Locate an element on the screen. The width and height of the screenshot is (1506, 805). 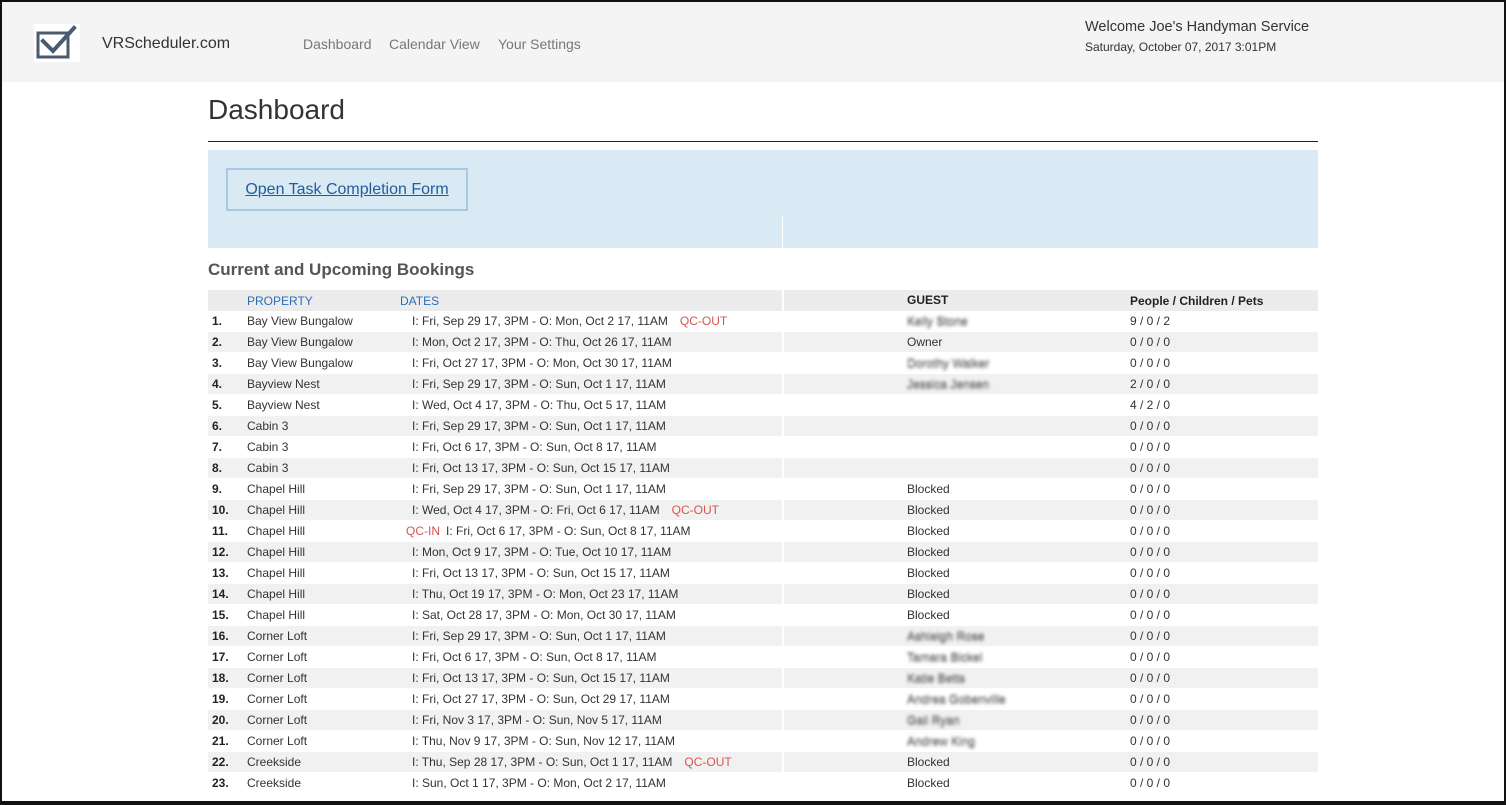
guest-name: Dorothy Walker is located at coordinates (948, 363).